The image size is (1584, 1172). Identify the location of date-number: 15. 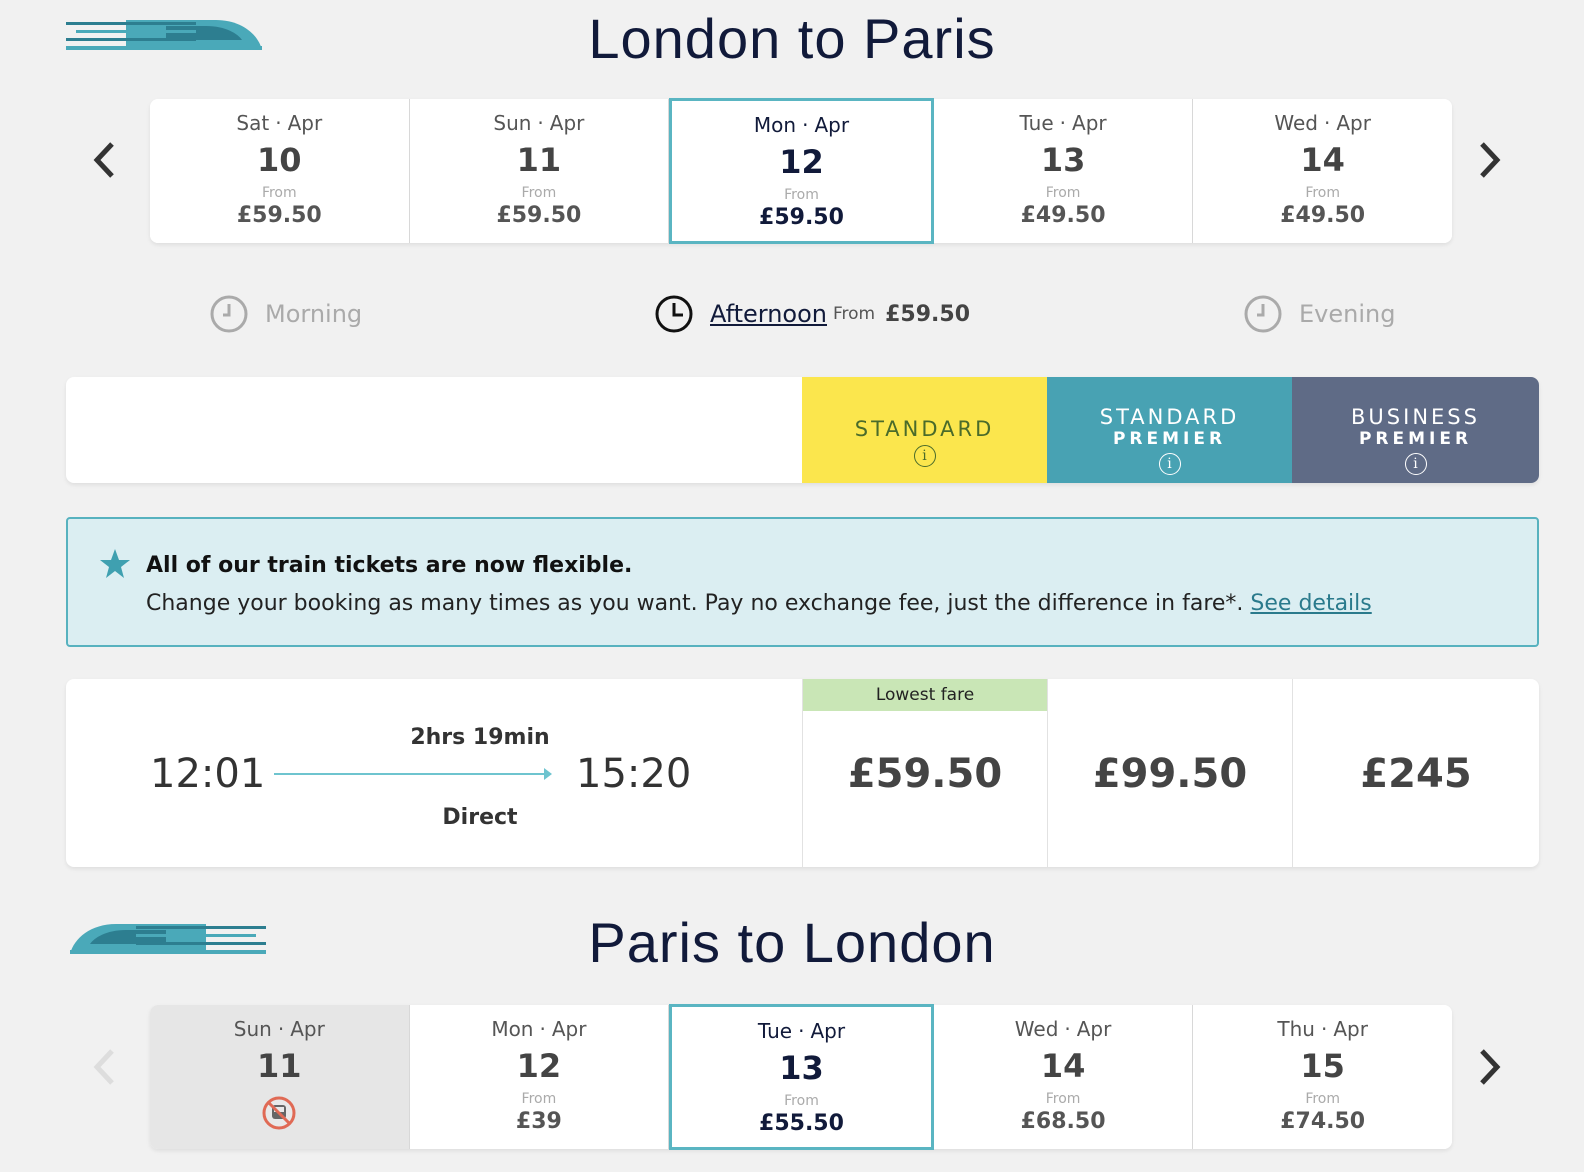
(1322, 1066).